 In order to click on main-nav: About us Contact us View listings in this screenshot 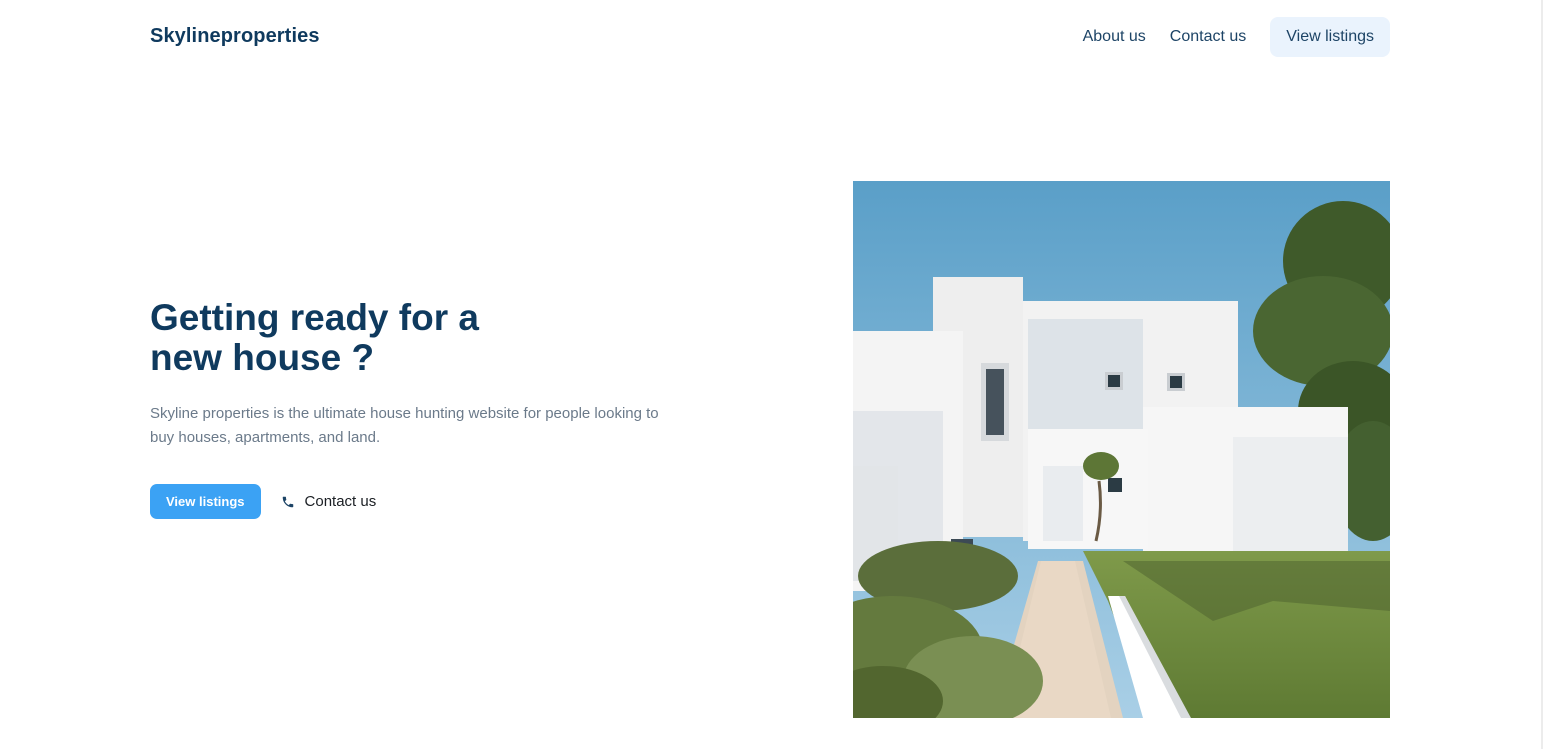, I will do `click(1236, 37)`.